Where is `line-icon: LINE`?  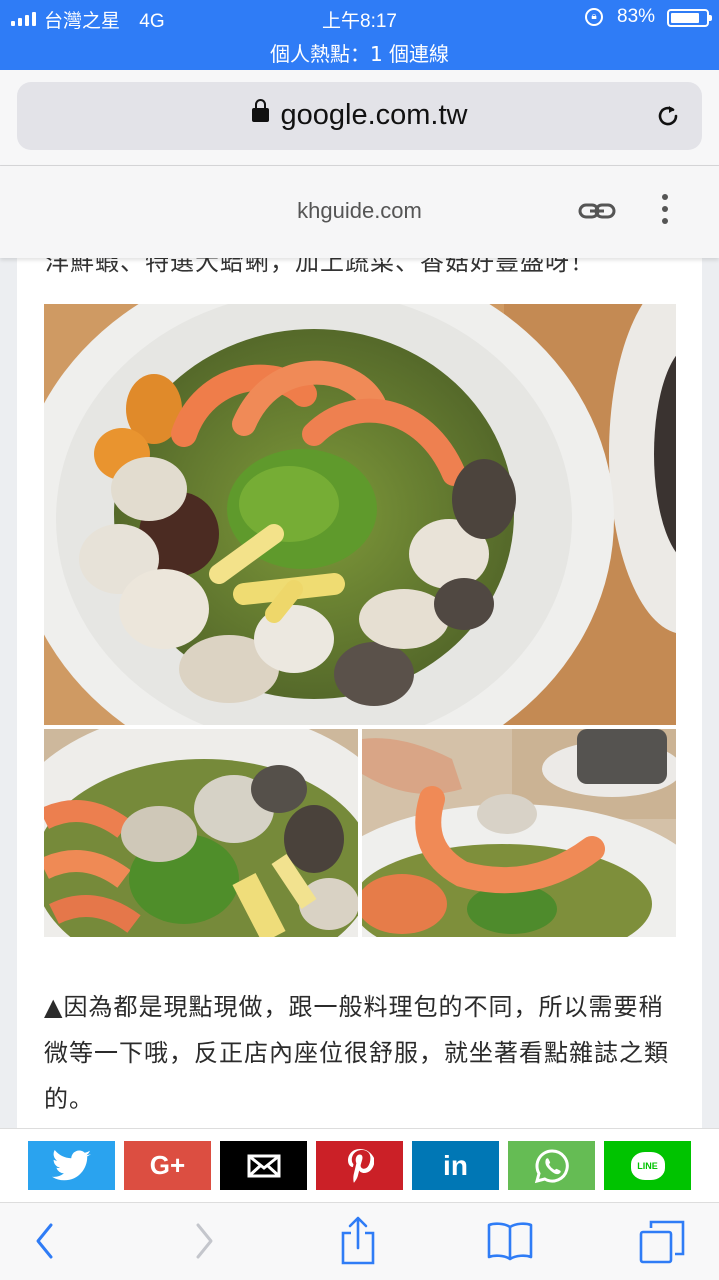
line-icon: LINE is located at coordinates (647, 1165).